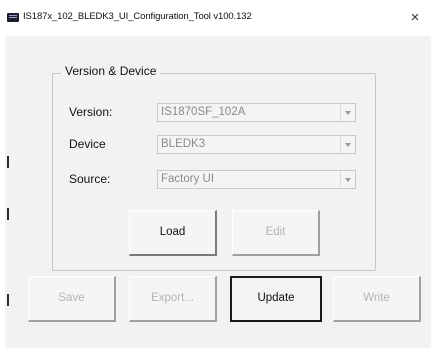 The width and height of the screenshot is (431, 348). What do you see at coordinates (91, 112) in the screenshot?
I see `version-label: Version:` at bounding box center [91, 112].